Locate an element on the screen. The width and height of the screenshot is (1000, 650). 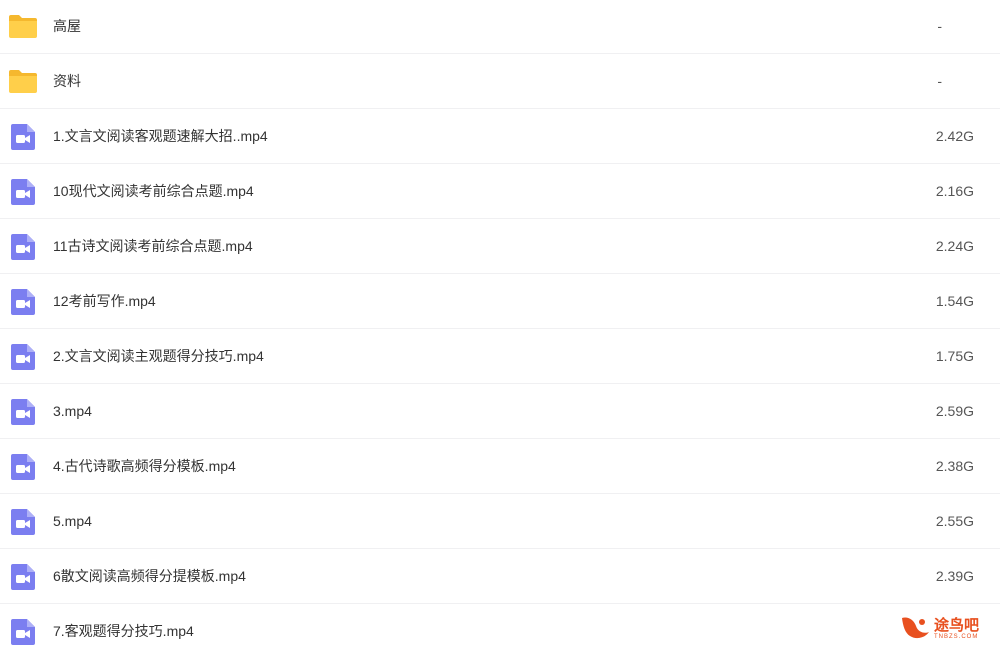
file-name: 资料 is located at coordinates (67, 81).